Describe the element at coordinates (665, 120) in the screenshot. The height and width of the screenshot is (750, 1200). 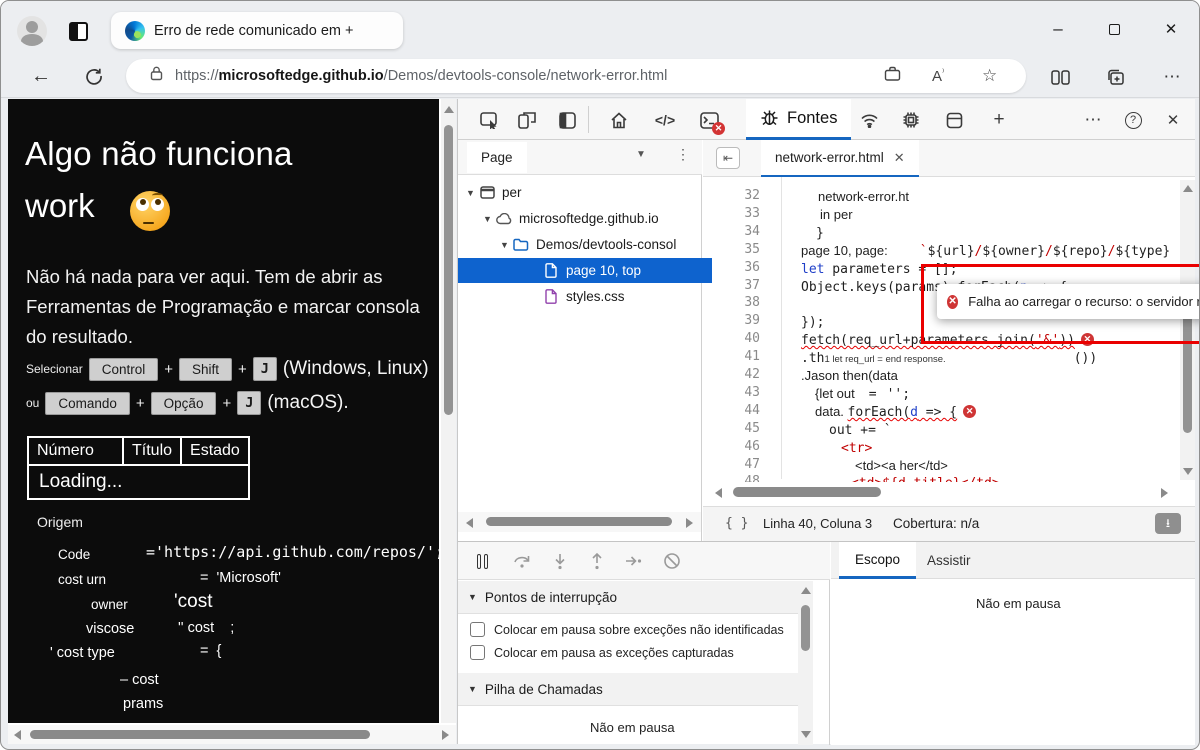
I see `elements-tab-icon: </>` at that location.